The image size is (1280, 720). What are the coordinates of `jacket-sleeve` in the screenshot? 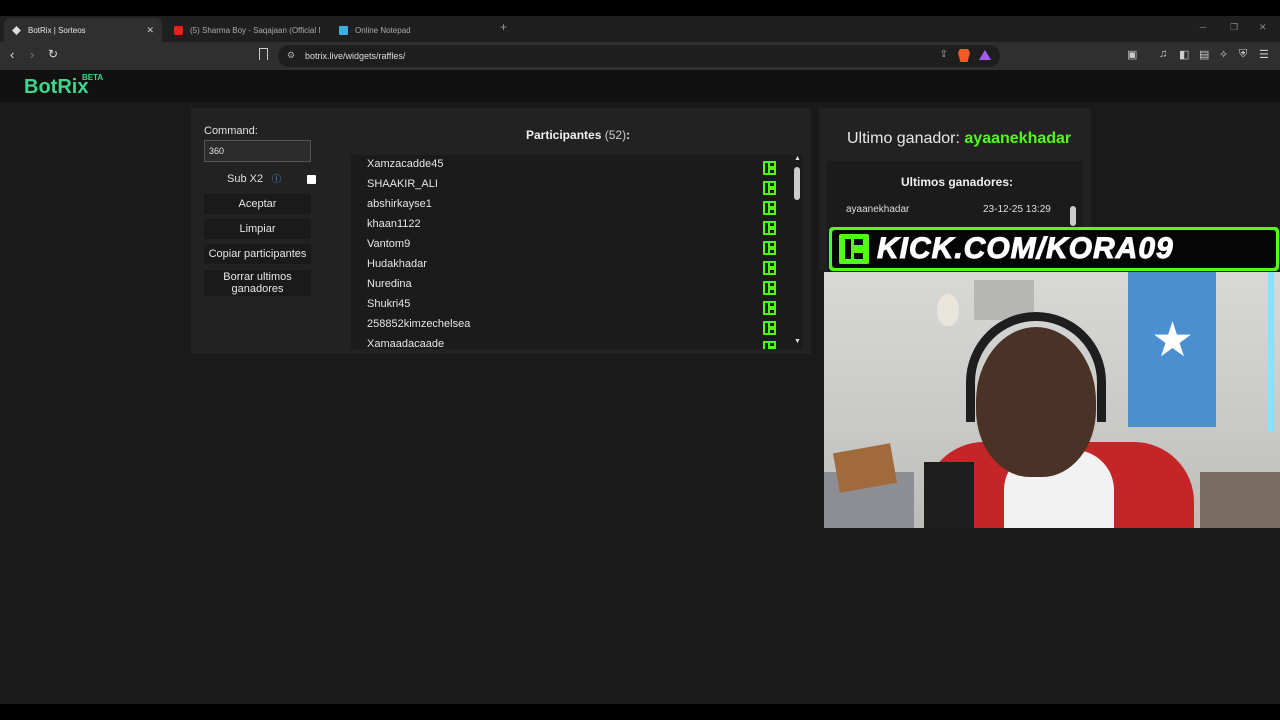 It's located at (949, 495).